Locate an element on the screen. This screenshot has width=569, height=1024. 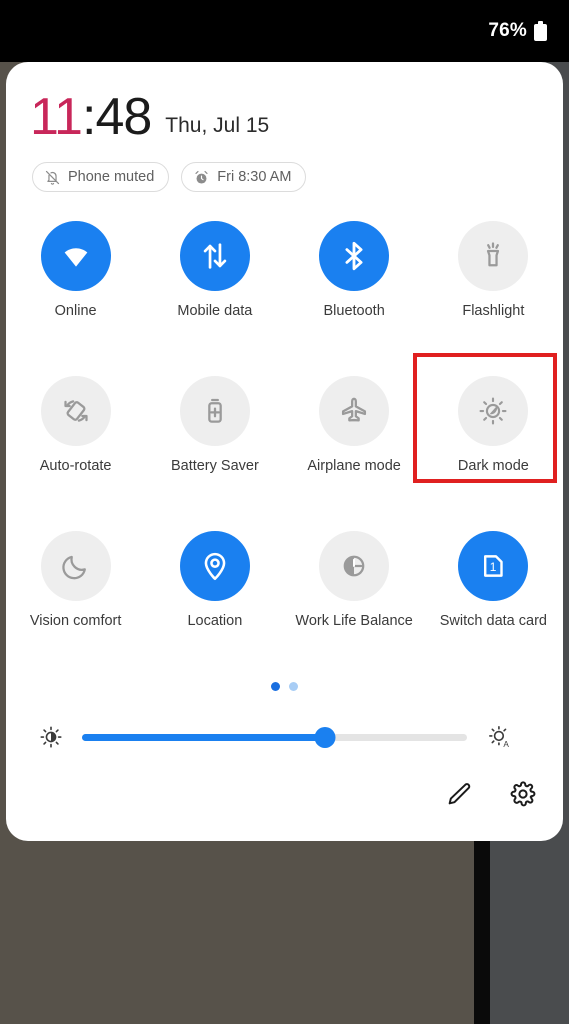
tile-bluetooth-circle is located at coordinates (354, 256).